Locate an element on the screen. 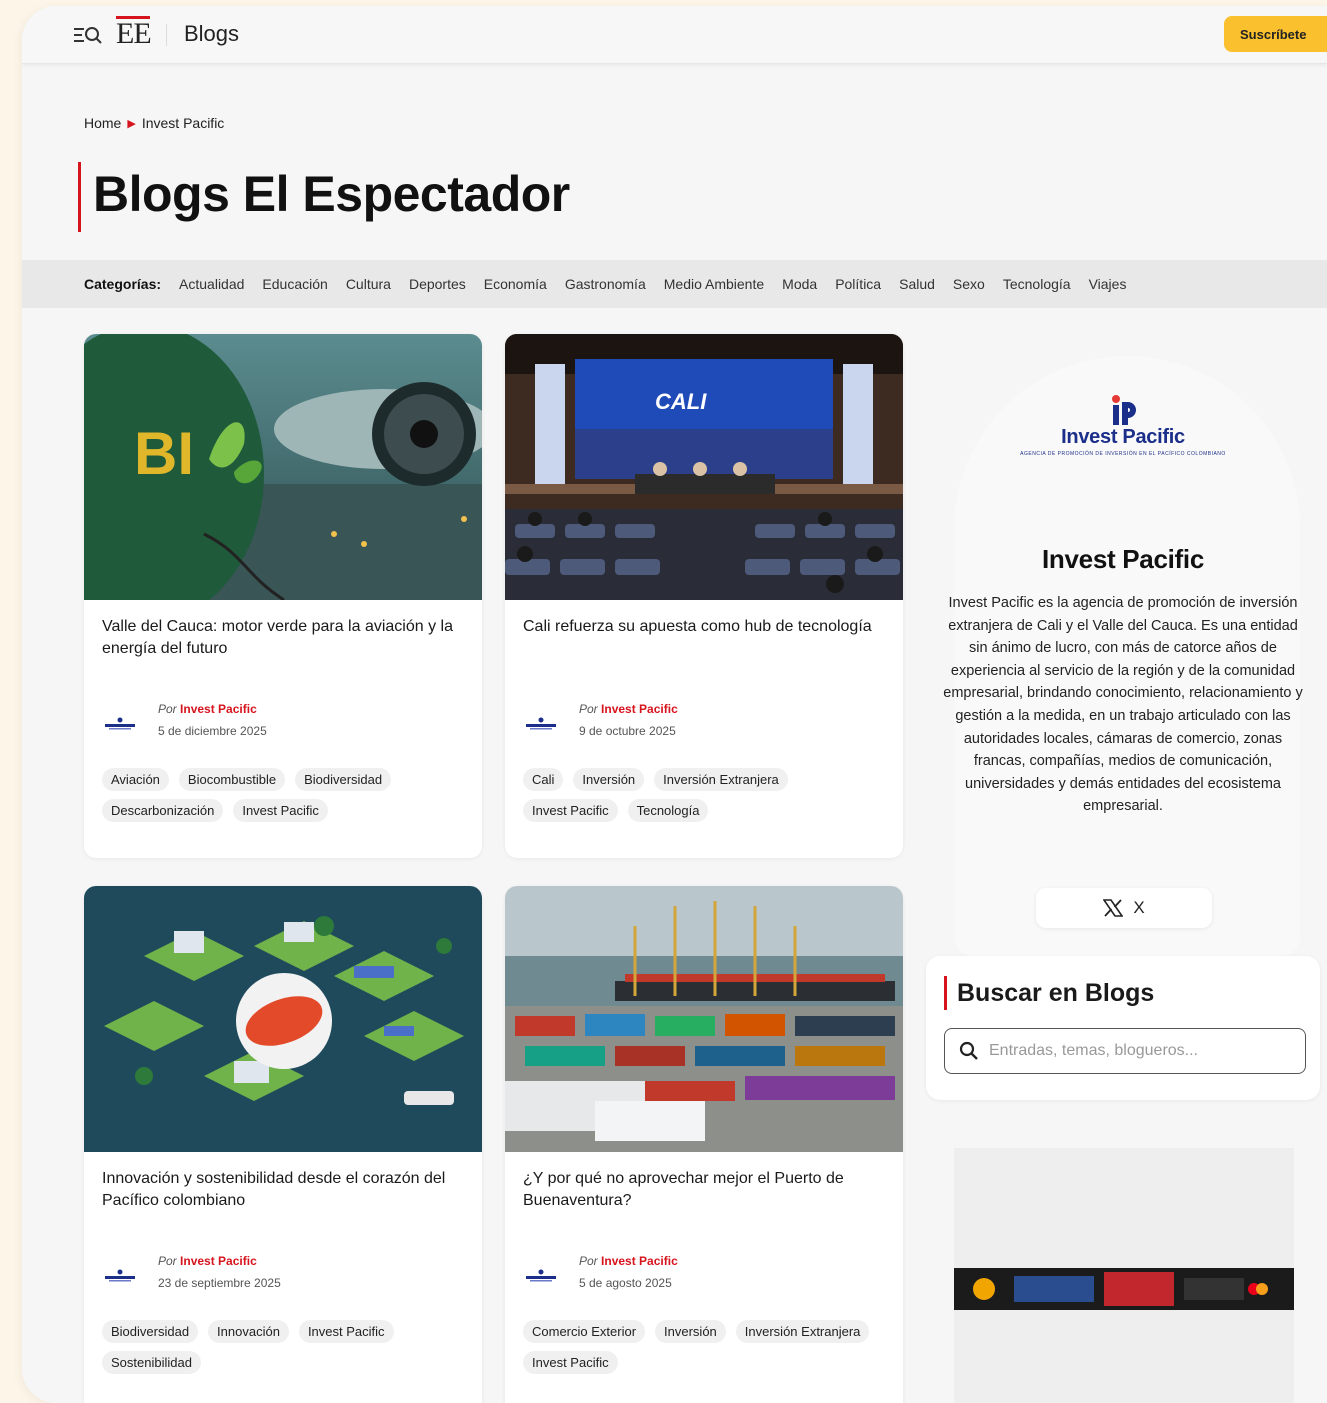 The height and width of the screenshot is (1403, 1327). post-author: Por Invest Pacific 5 de agosto 2025 is located at coordinates (704, 1274).